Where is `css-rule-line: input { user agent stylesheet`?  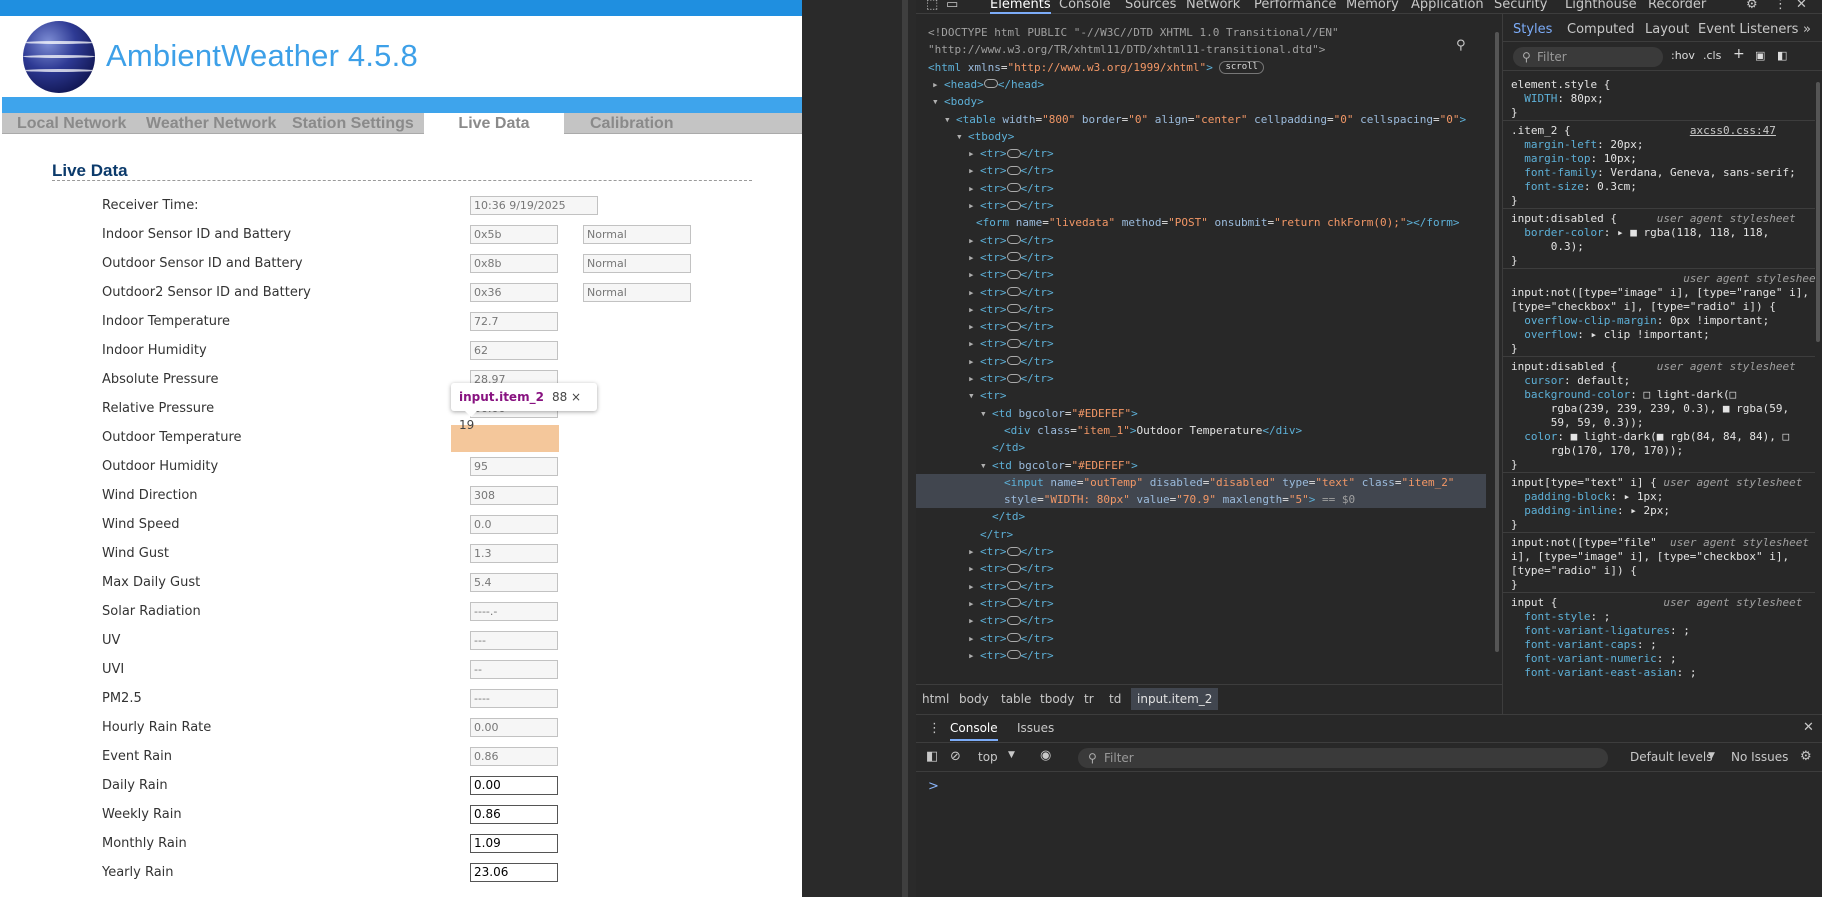 css-rule-line: input { user agent stylesheet is located at coordinates (1656, 603).